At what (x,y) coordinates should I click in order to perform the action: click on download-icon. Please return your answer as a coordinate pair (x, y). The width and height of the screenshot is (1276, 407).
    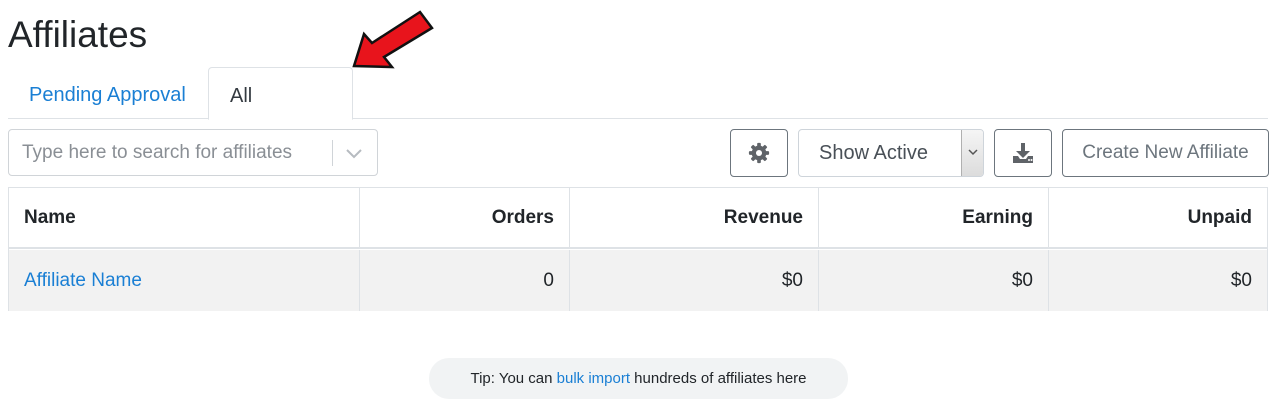
    Looking at the image, I should click on (1023, 153).